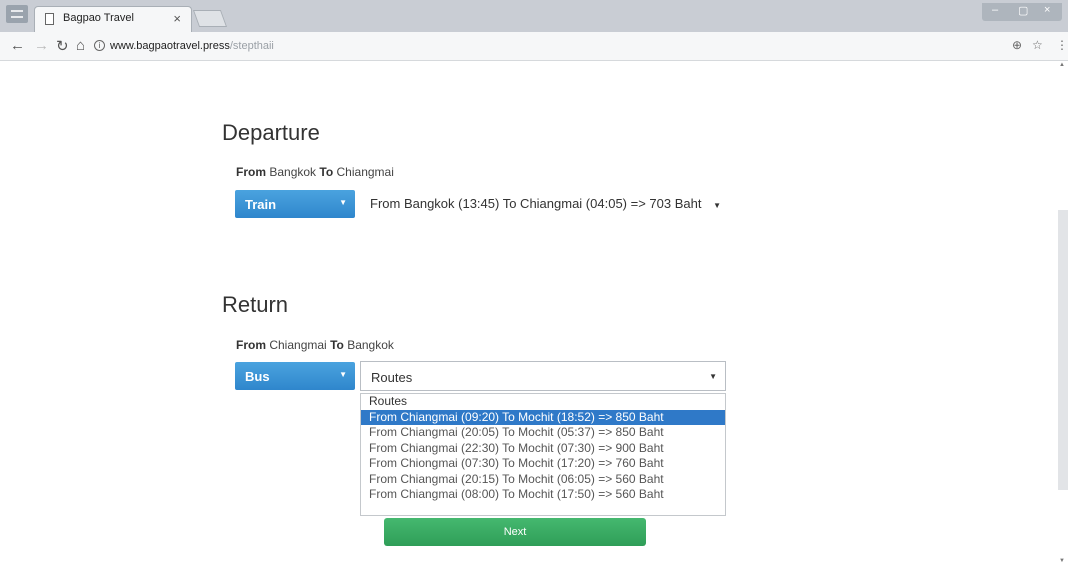 The height and width of the screenshot is (570, 1068). Describe the element at coordinates (1017, 45) in the screenshot. I see `zoom-icon: ⊕` at that location.